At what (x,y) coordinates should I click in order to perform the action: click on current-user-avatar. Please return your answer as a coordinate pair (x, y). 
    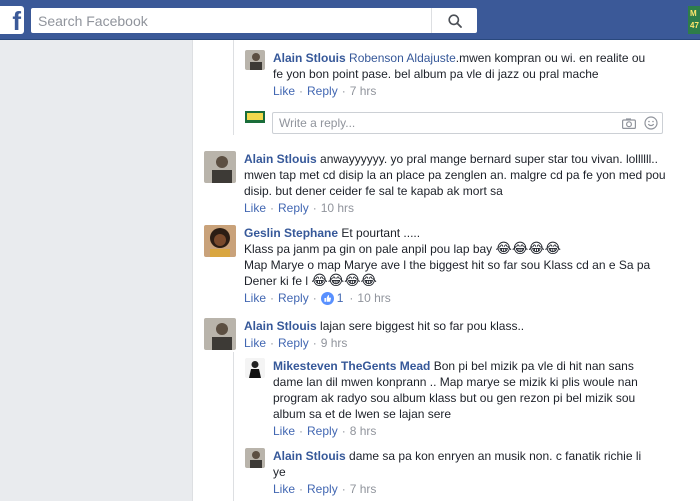
    Looking at the image, I should click on (255, 121).